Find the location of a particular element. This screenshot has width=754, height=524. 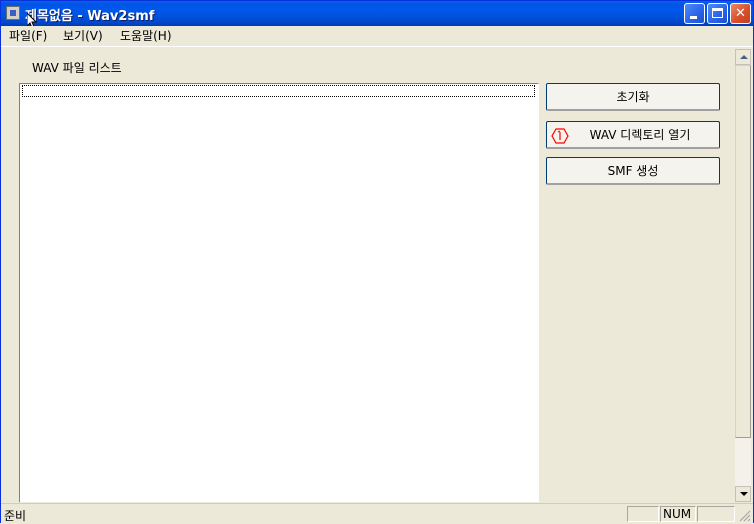

vertical-scrollbar is located at coordinates (743, 275).